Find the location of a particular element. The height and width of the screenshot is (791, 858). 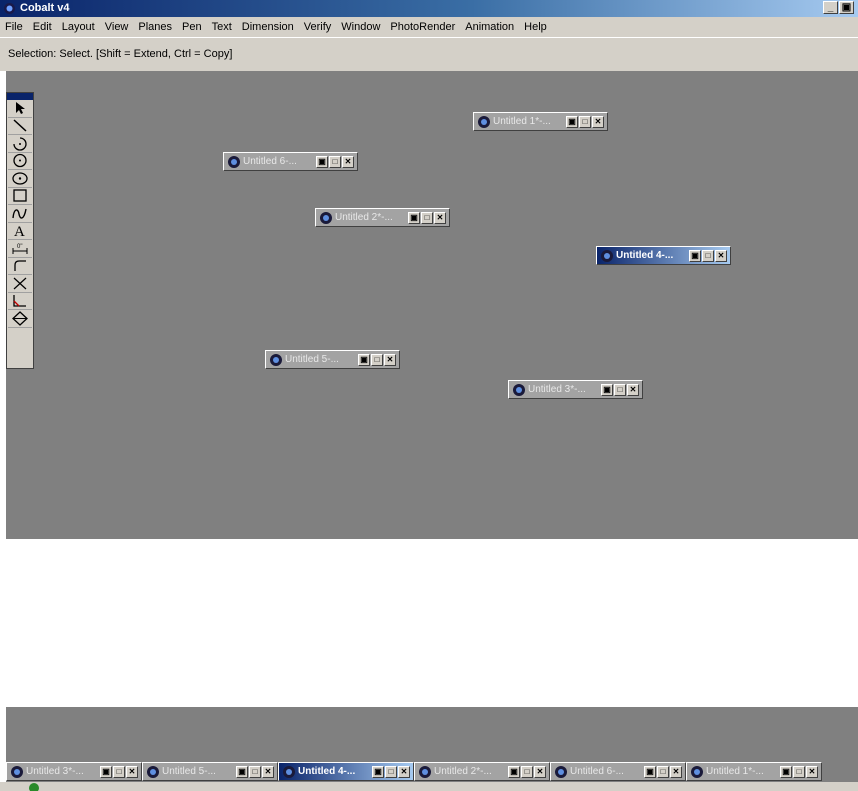

menu-photorender: PhotoRender is located at coordinates (422, 27).